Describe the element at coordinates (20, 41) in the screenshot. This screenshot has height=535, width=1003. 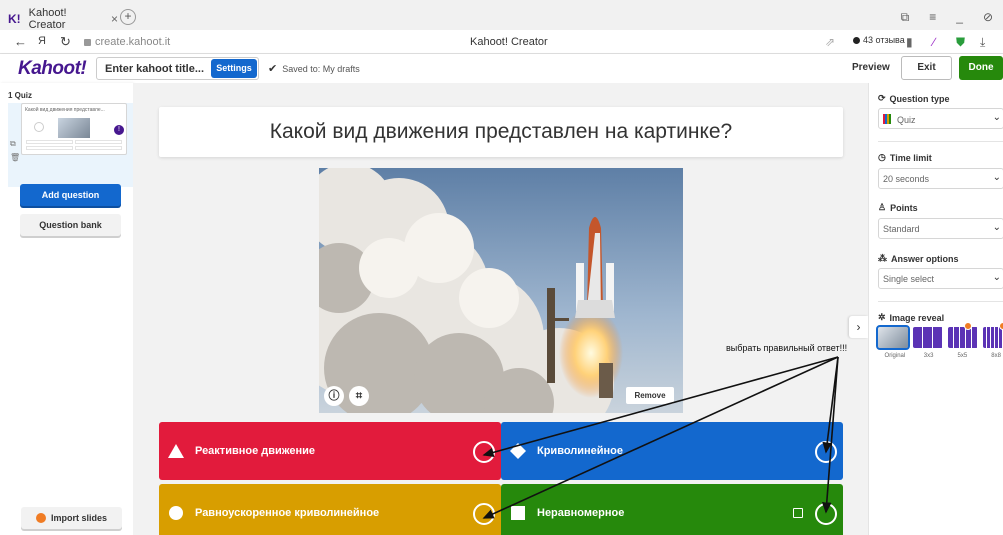
I see `back-icon: ←` at that location.